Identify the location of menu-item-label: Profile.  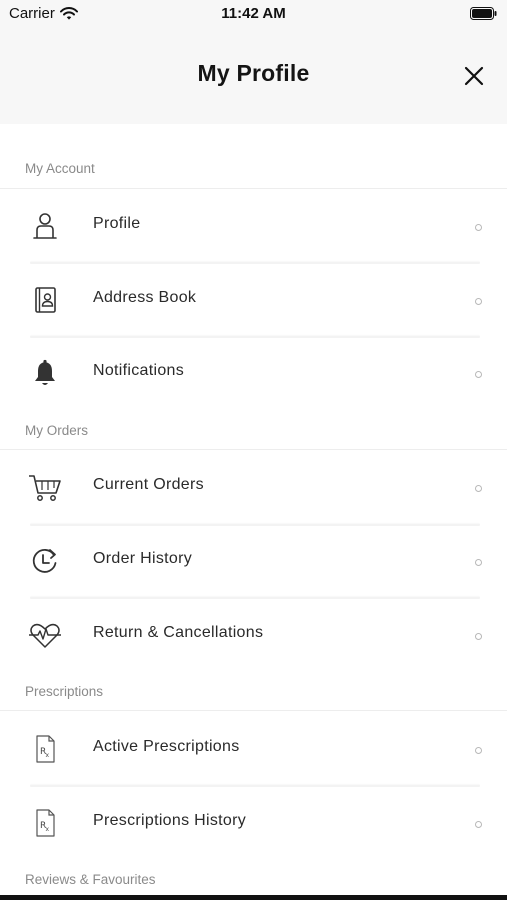
(117, 223).